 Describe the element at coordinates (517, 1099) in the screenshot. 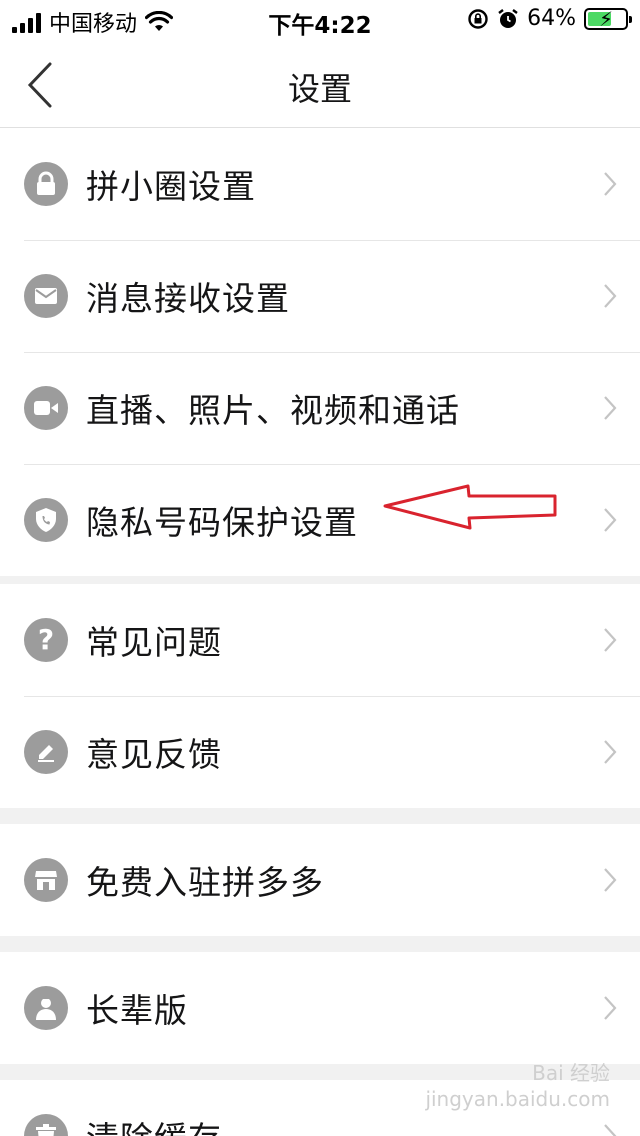

I see `watermark-line2: jingyan.baidu.com` at that location.